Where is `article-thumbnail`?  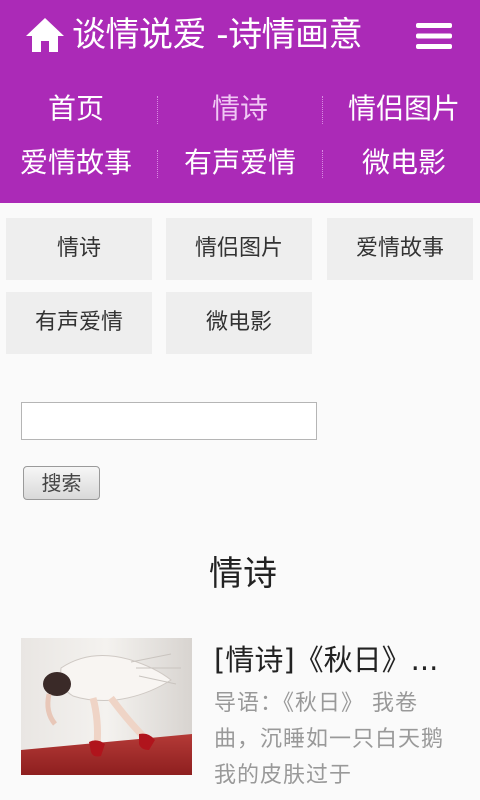 article-thumbnail is located at coordinates (106, 706).